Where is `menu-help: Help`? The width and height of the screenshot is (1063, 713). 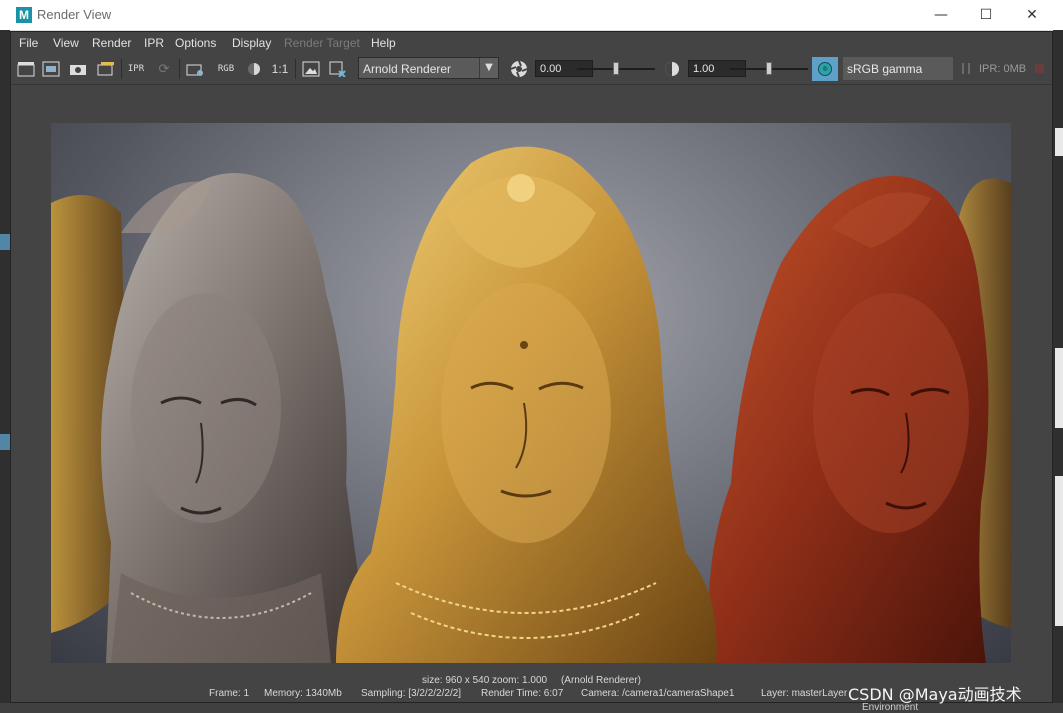 menu-help: Help is located at coordinates (383, 43).